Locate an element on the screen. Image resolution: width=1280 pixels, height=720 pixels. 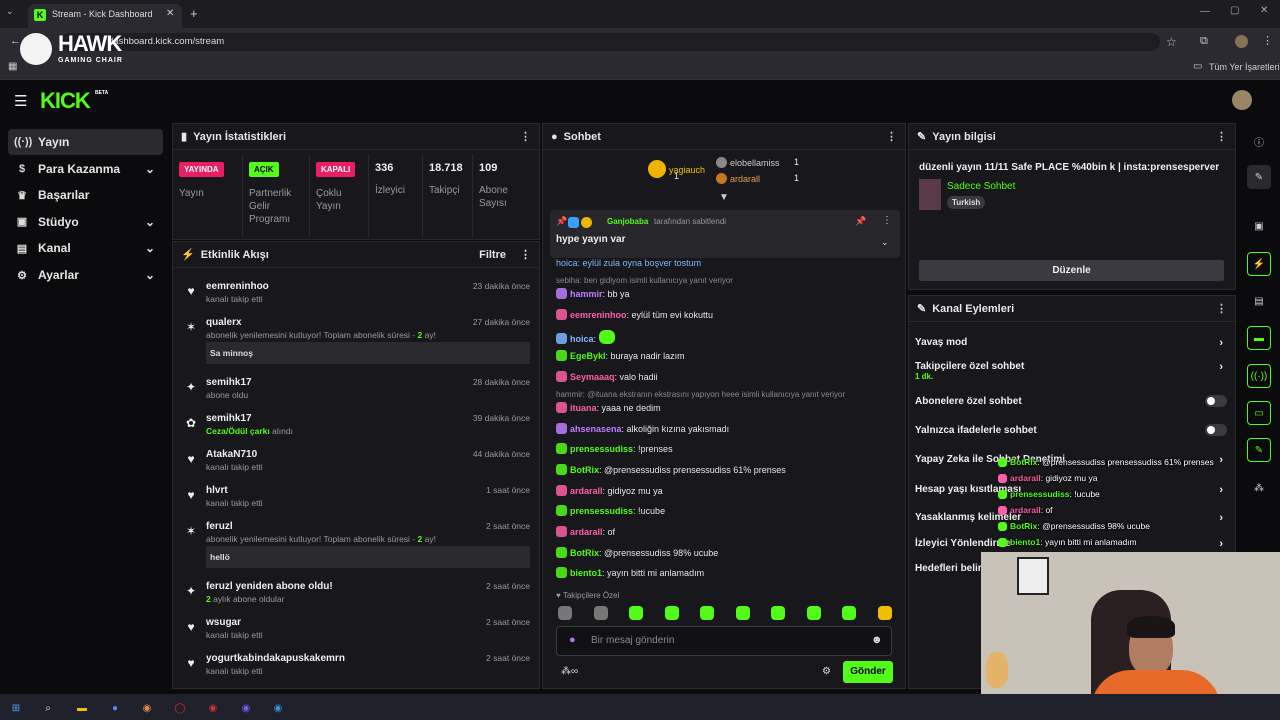
feed-name: qualerx is located at coordinates (224, 322).